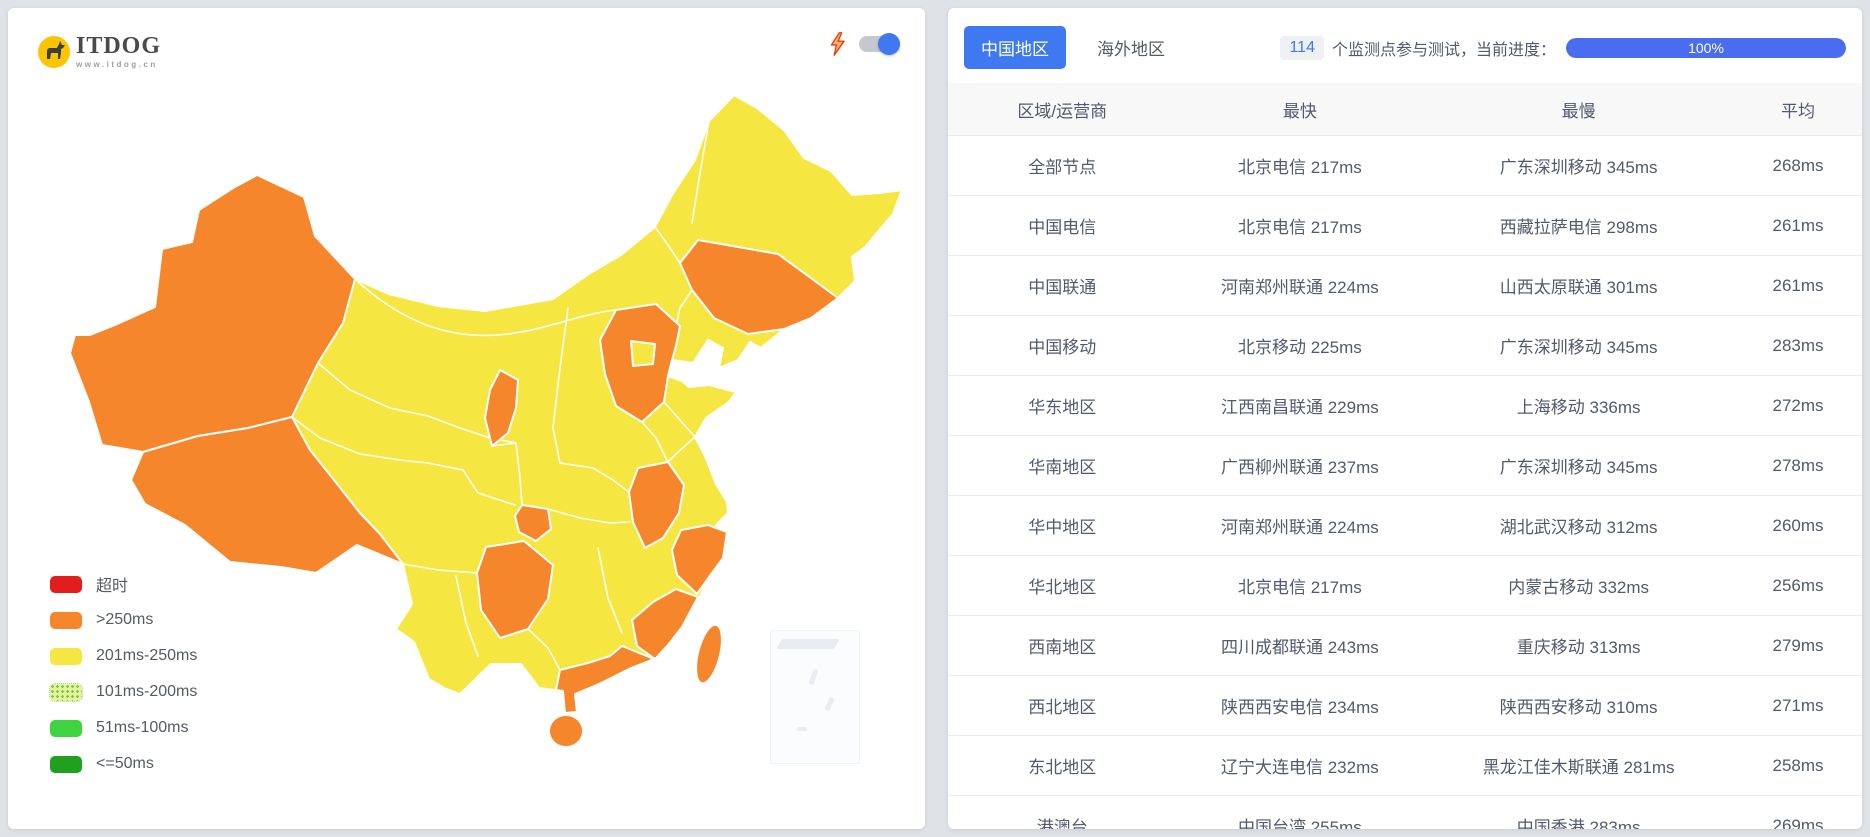 The width and height of the screenshot is (1870, 837). I want to click on table-cell: 269ms, so click(1798, 812).